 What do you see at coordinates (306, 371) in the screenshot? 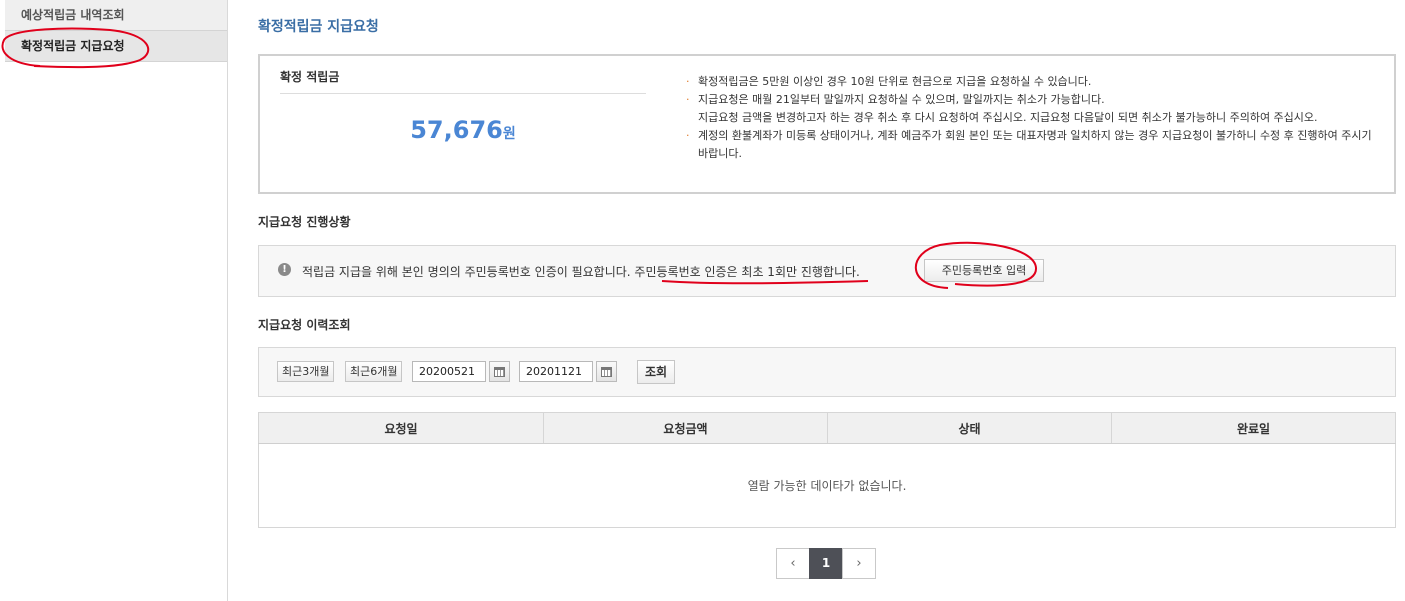
I see `period-3months-button: 최근3개월` at bounding box center [306, 371].